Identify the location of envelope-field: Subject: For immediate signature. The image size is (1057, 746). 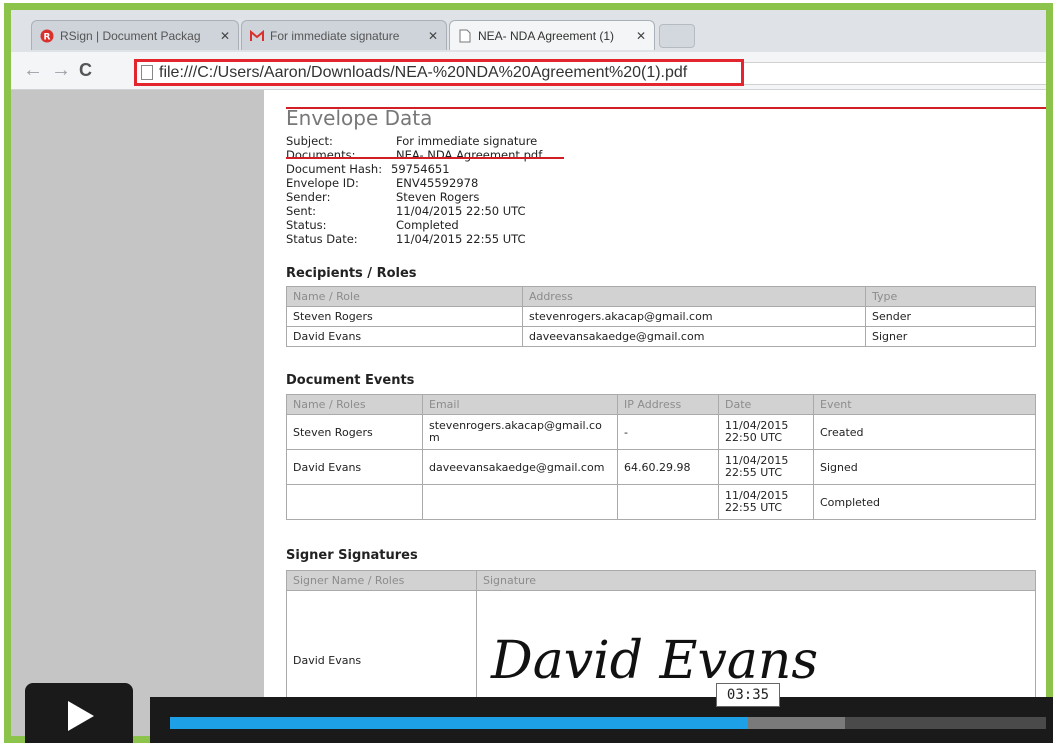
(412, 141).